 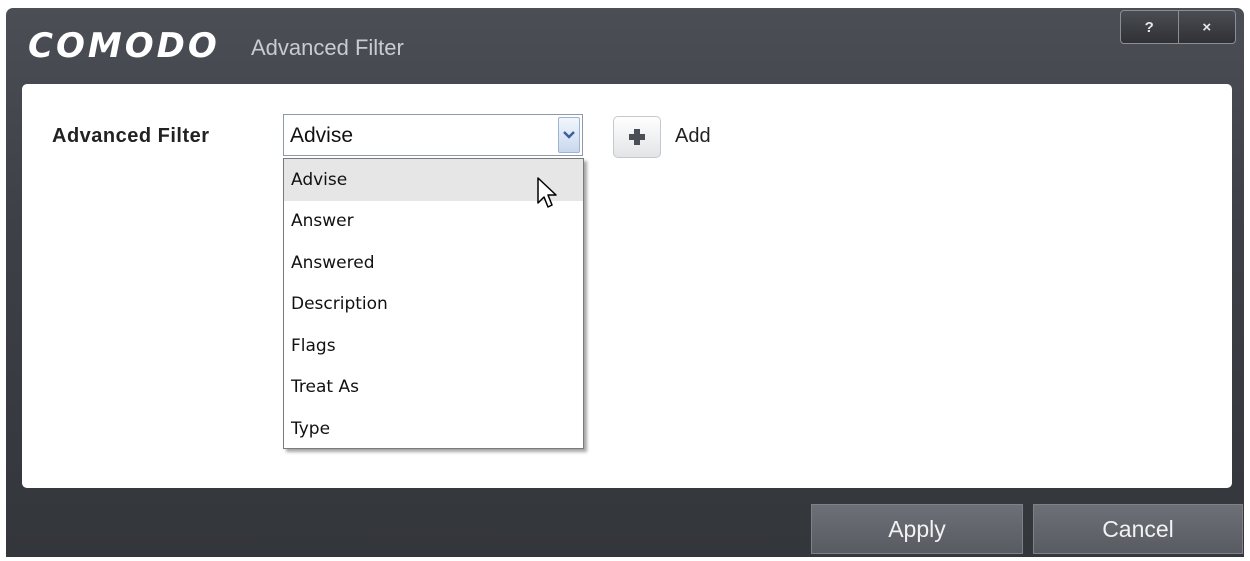 I want to click on selected-value: Advise, so click(x=322, y=135).